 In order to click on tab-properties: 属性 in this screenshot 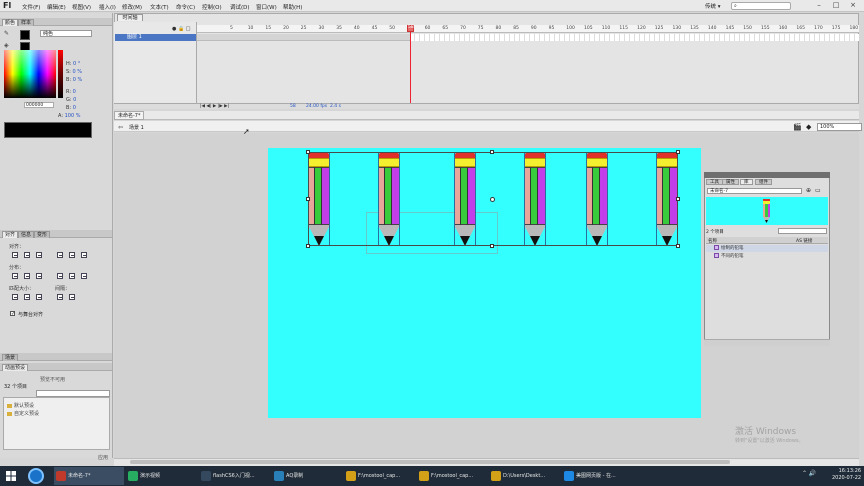, I will do `click(730, 182)`.